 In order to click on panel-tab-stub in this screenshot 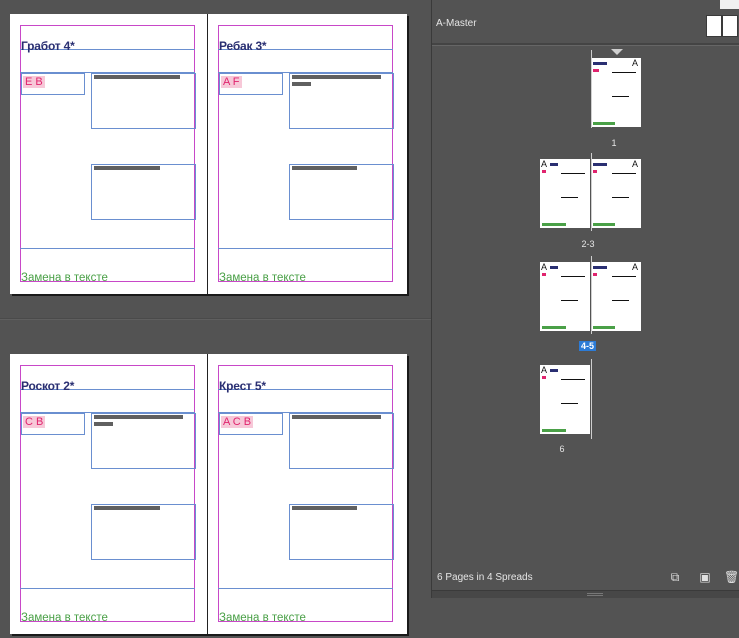, I will do `click(729, 4)`.